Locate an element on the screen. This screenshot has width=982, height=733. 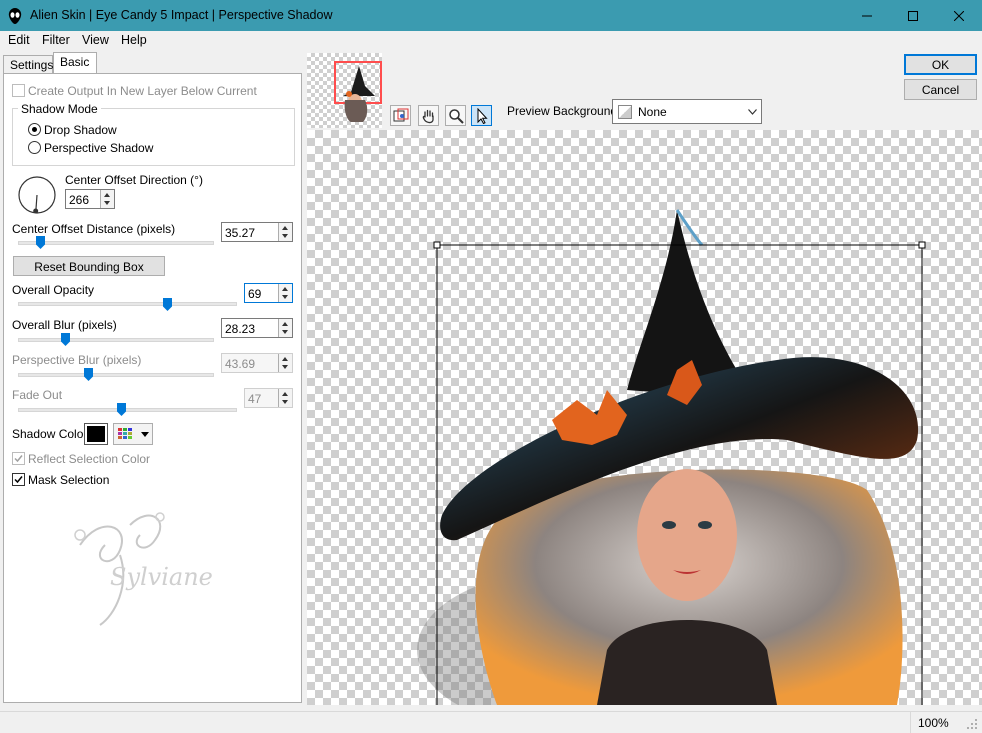
reflect-selection-label: Reflect Selection Color is located at coordinates (89, 459).